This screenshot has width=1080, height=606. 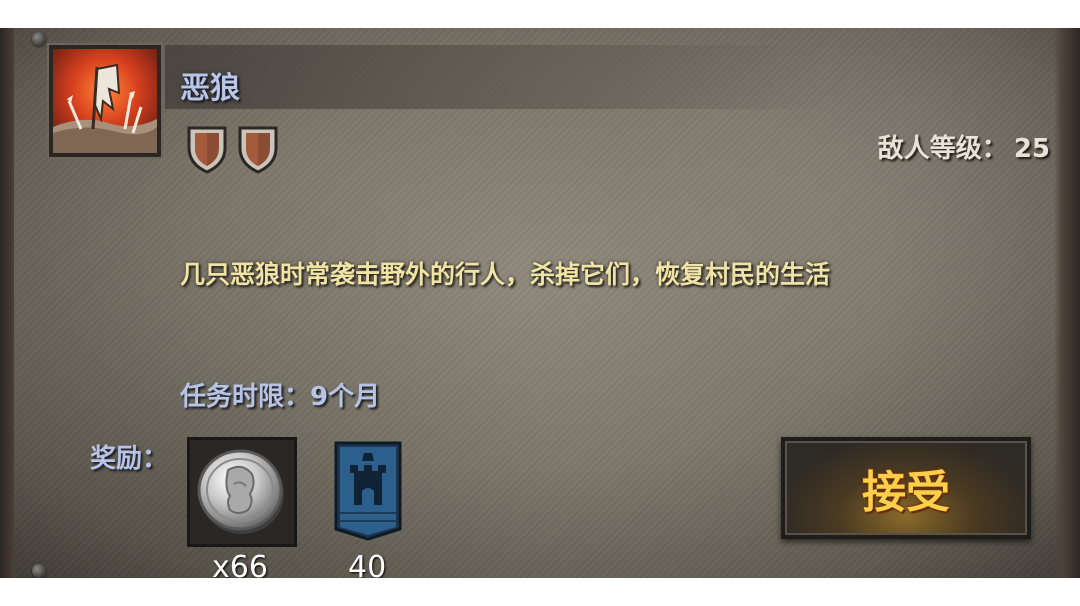 I want to click on reward-item-coin, so click(x=242, y=492).